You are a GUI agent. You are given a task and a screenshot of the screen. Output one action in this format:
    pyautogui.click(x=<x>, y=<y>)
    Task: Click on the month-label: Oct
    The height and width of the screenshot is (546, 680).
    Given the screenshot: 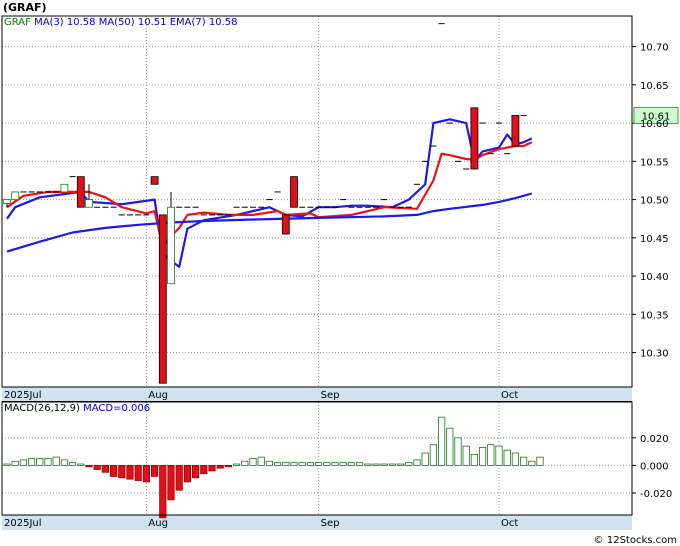 What is the action you would take?
    pyautogui.click(x=509, y=523)
    